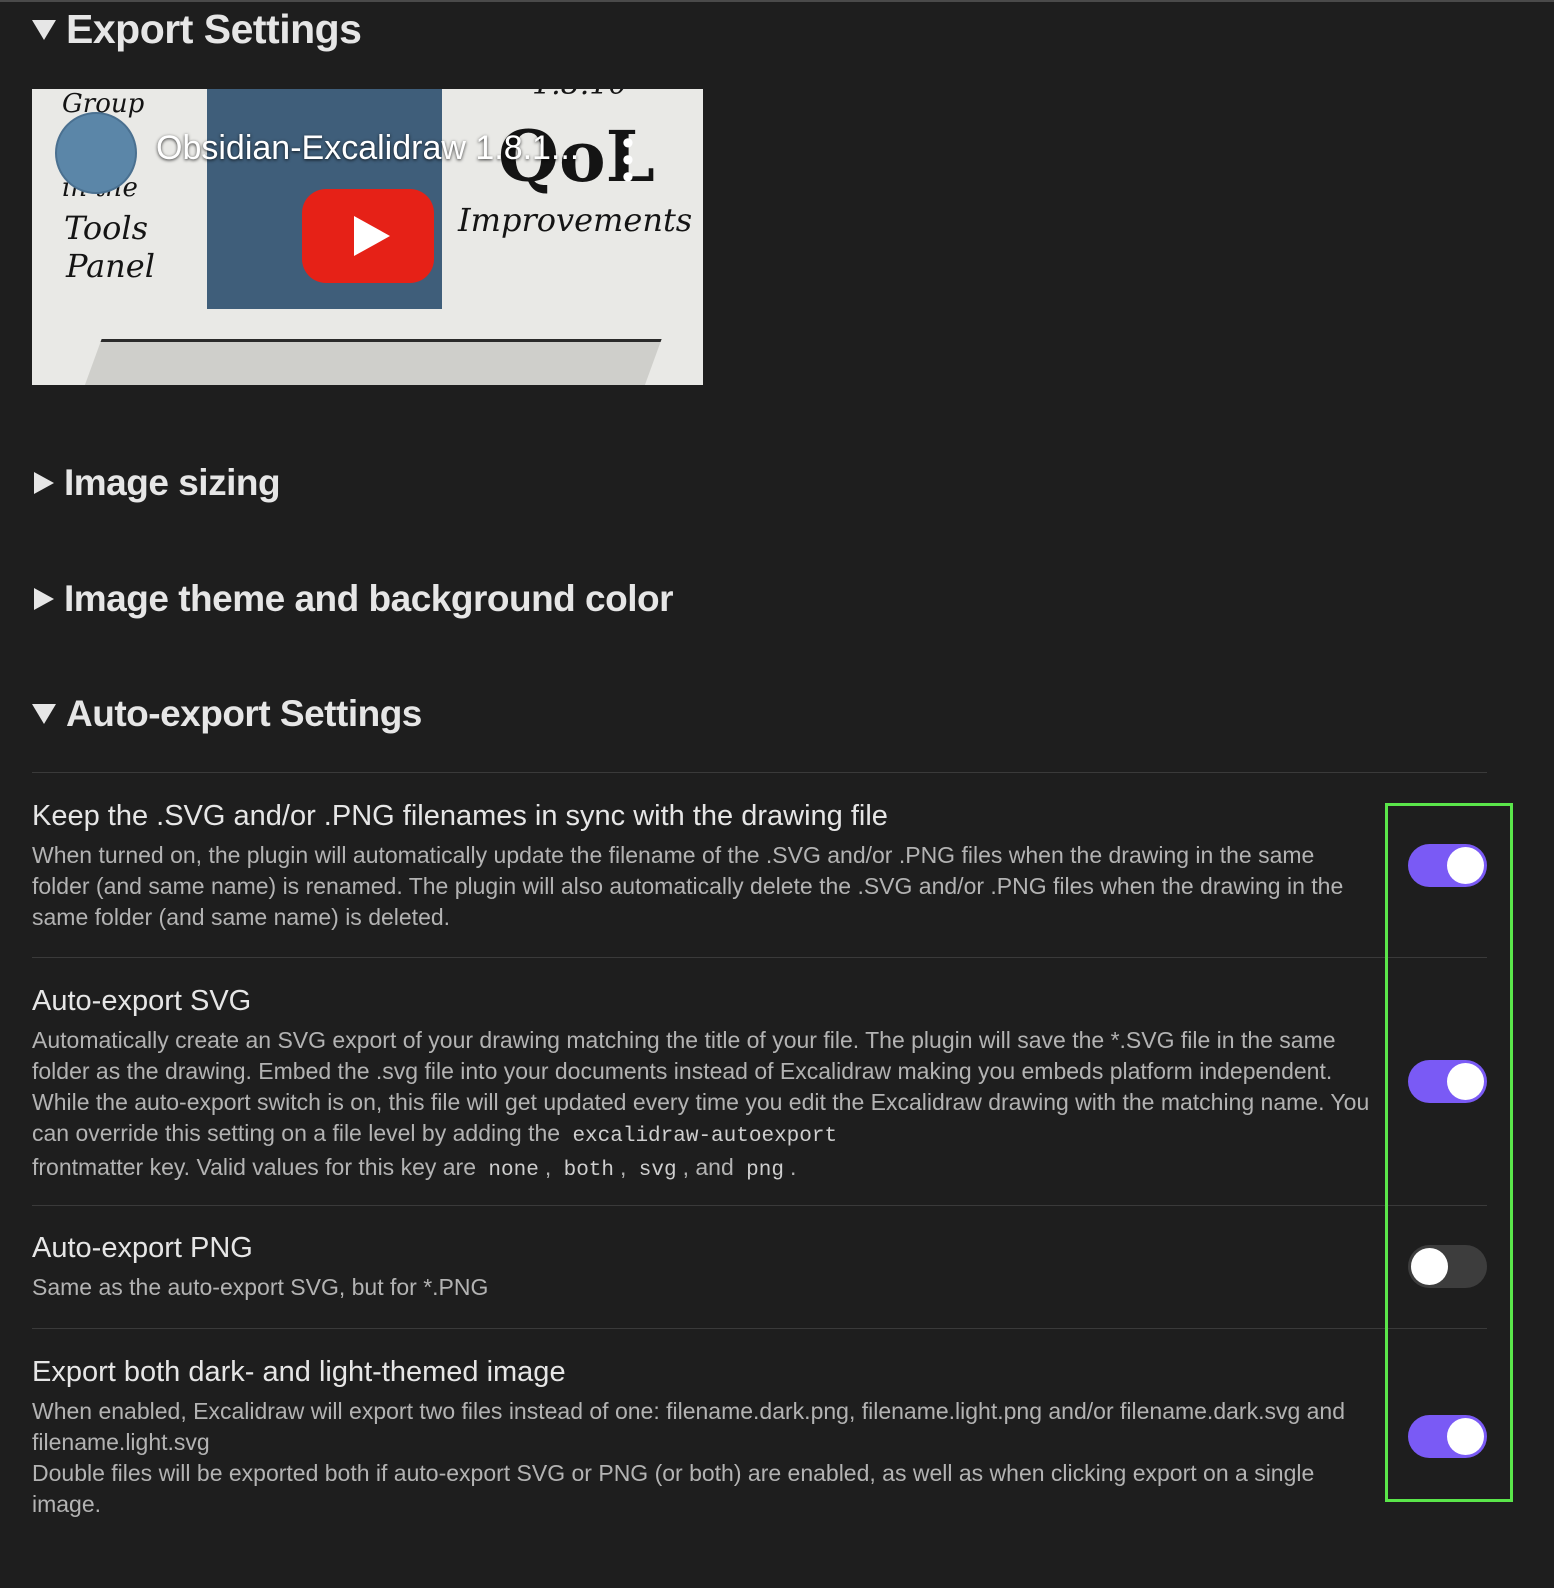 The width and height of the screenshot is (1554, 1588). I want to click on keep-filenames-sync-toggle, so click(1447, 865).